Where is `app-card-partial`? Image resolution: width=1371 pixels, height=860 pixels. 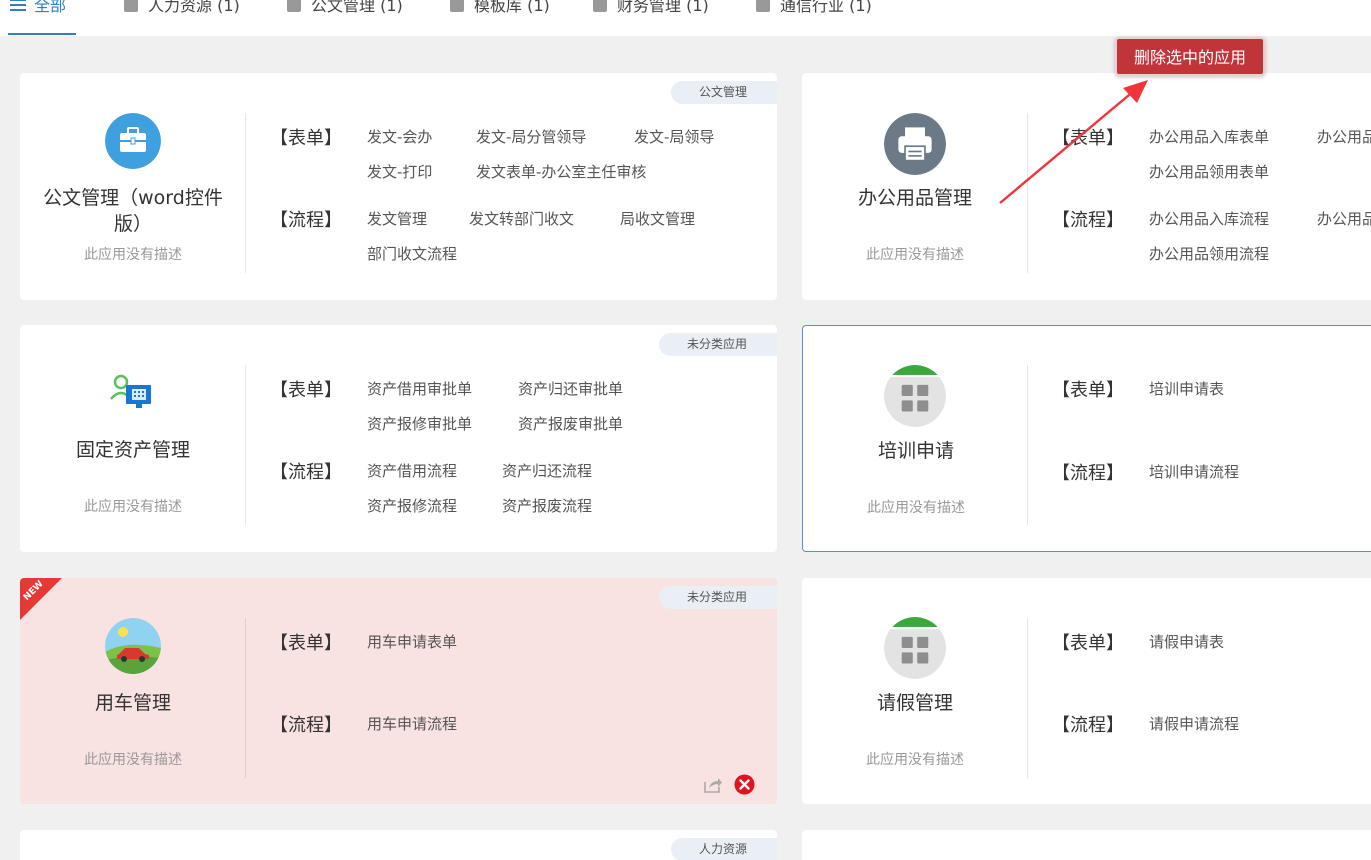 app-card-partial is located at coordinates (1086, 845).